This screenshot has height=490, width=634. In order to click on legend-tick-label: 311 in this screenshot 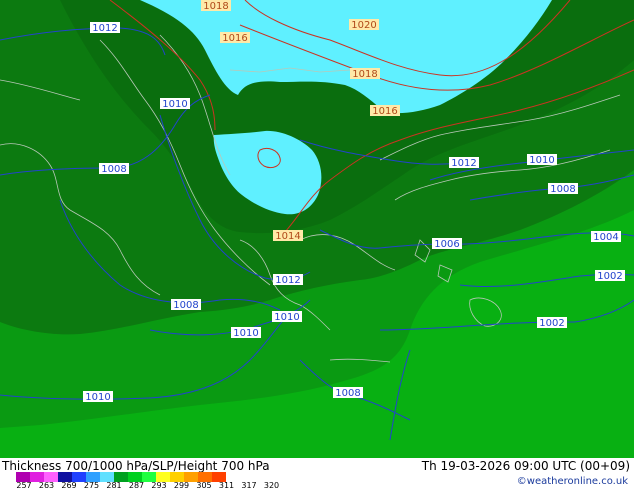, I will do `click(226, 485)`.